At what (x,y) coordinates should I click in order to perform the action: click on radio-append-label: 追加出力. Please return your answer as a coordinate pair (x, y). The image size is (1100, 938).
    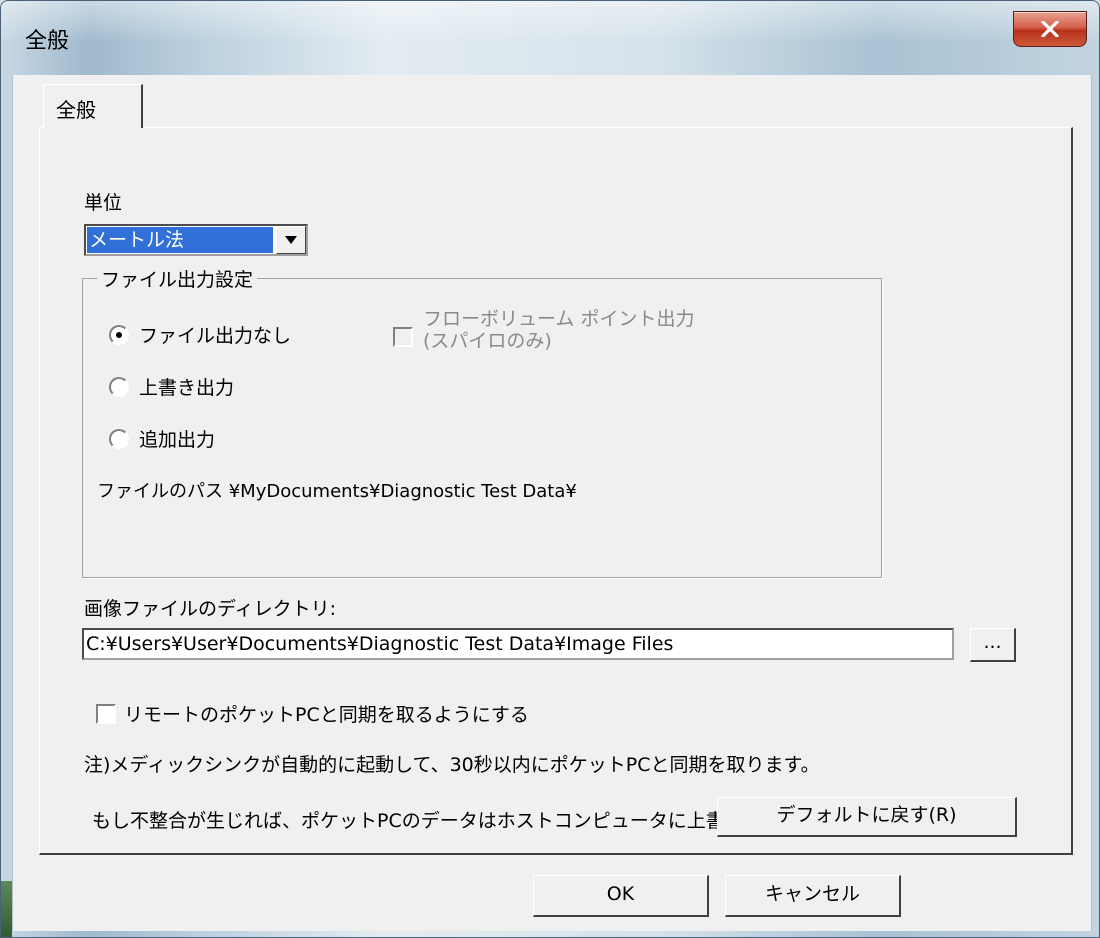
    Looking at the image, I should click on (177, 440).